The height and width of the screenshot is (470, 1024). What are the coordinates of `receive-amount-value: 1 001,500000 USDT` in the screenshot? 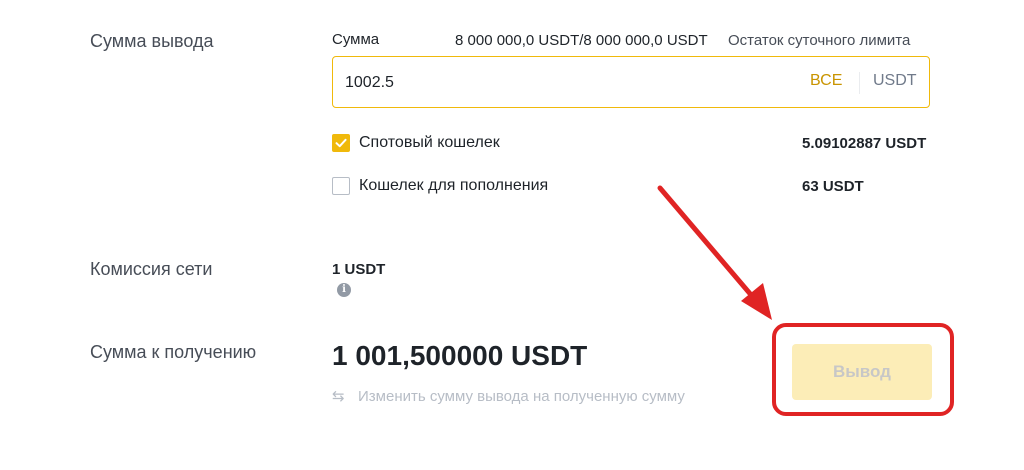 It's located at (460, 355).